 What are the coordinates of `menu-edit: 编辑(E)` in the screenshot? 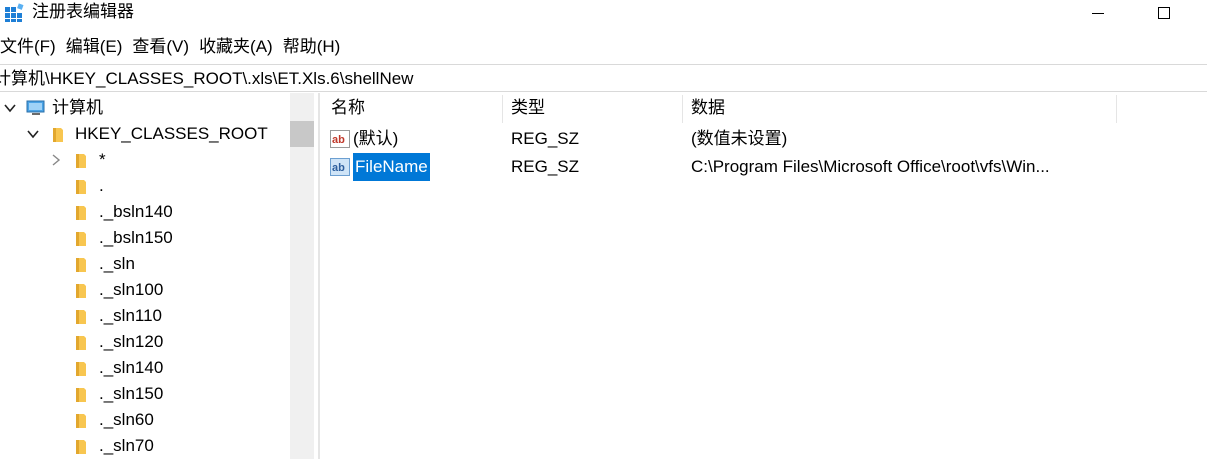 It's located at (98, 47).